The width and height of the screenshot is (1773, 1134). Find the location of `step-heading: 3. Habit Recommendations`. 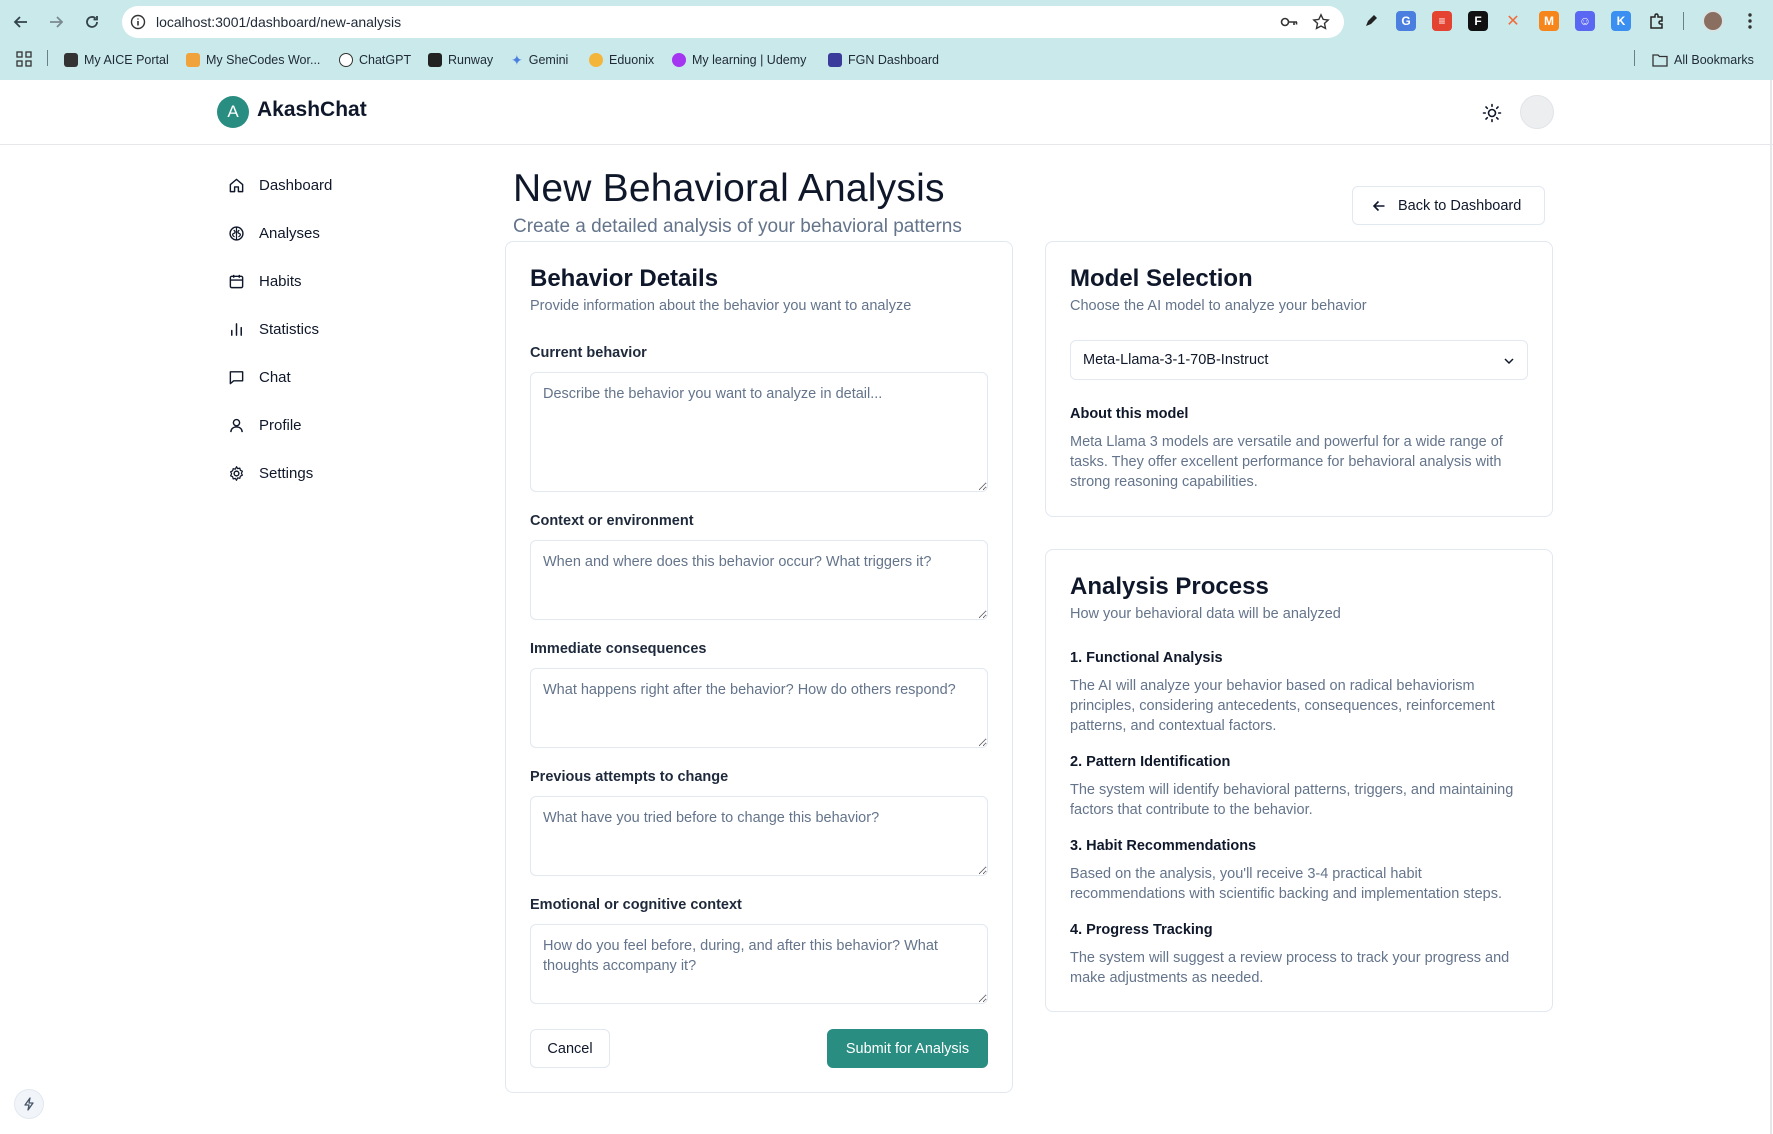

step-heading: 3. Habit Recommendations is located at coordinates (1163, 846).